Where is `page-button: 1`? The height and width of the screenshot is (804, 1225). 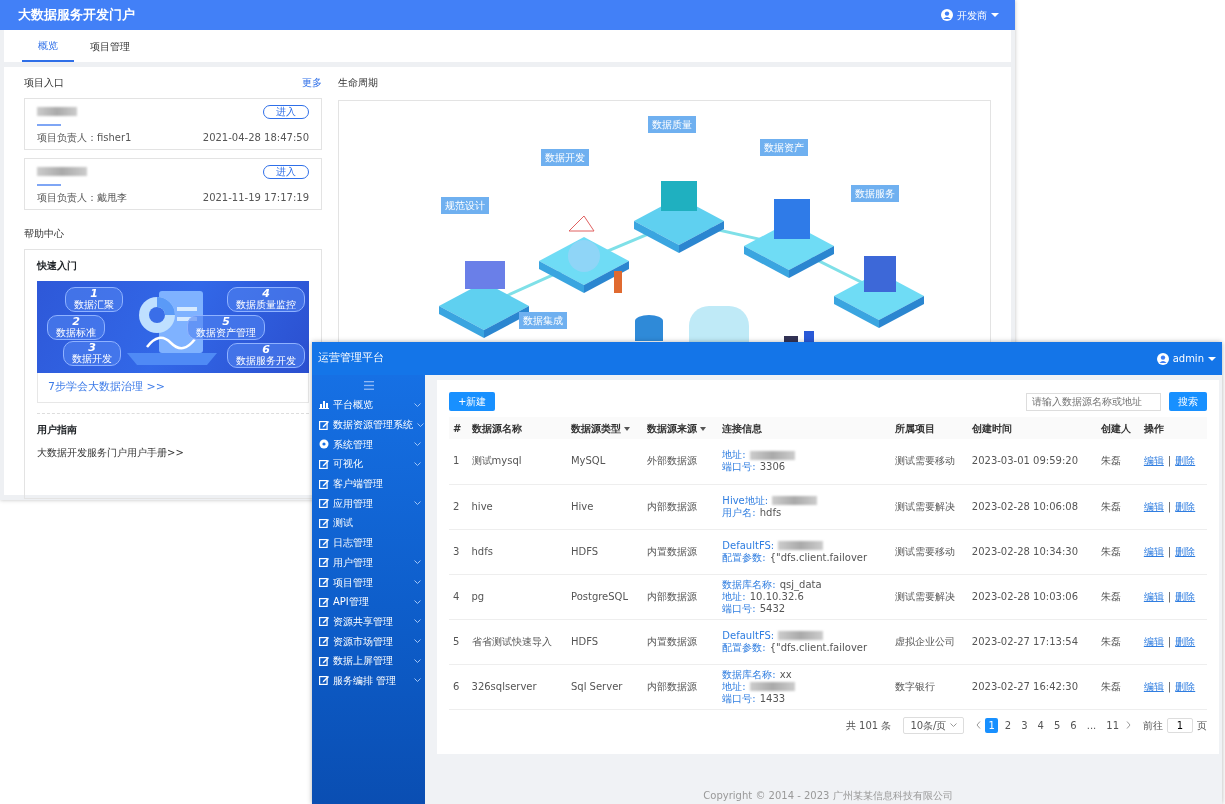 page-button: 1 is located at coordinates (991, 725).